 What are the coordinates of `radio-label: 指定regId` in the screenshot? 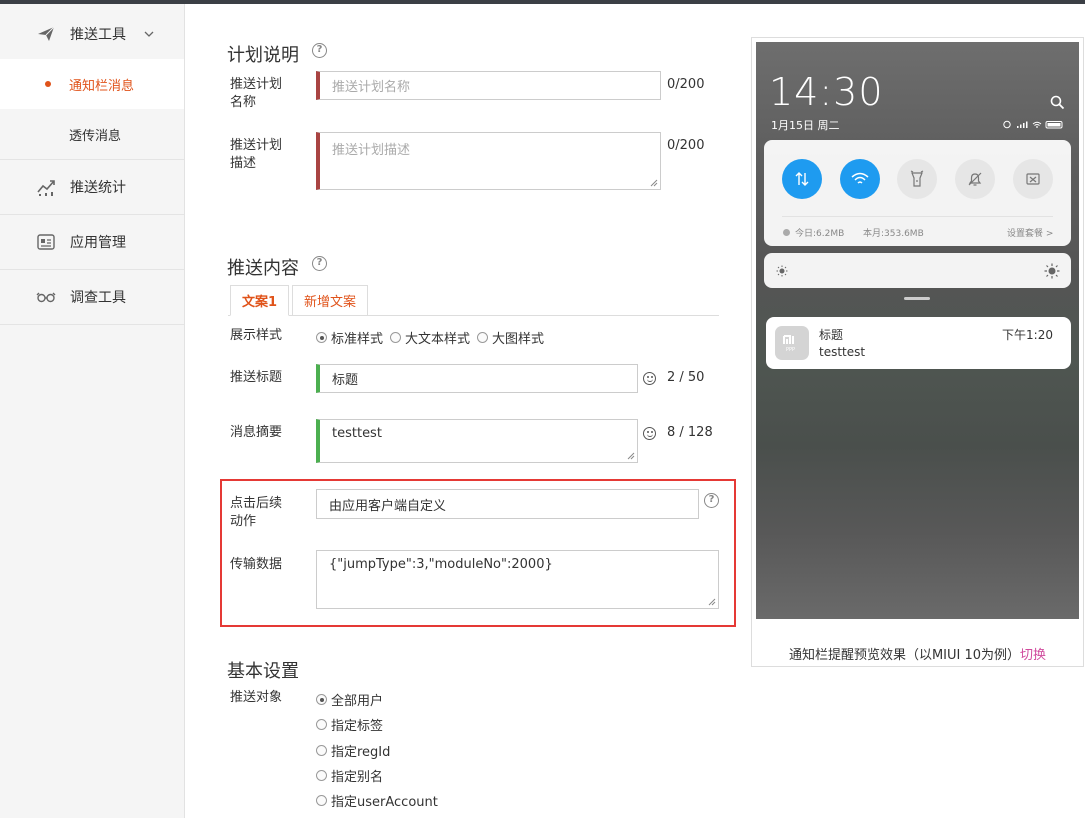 It's located at (361, 752).